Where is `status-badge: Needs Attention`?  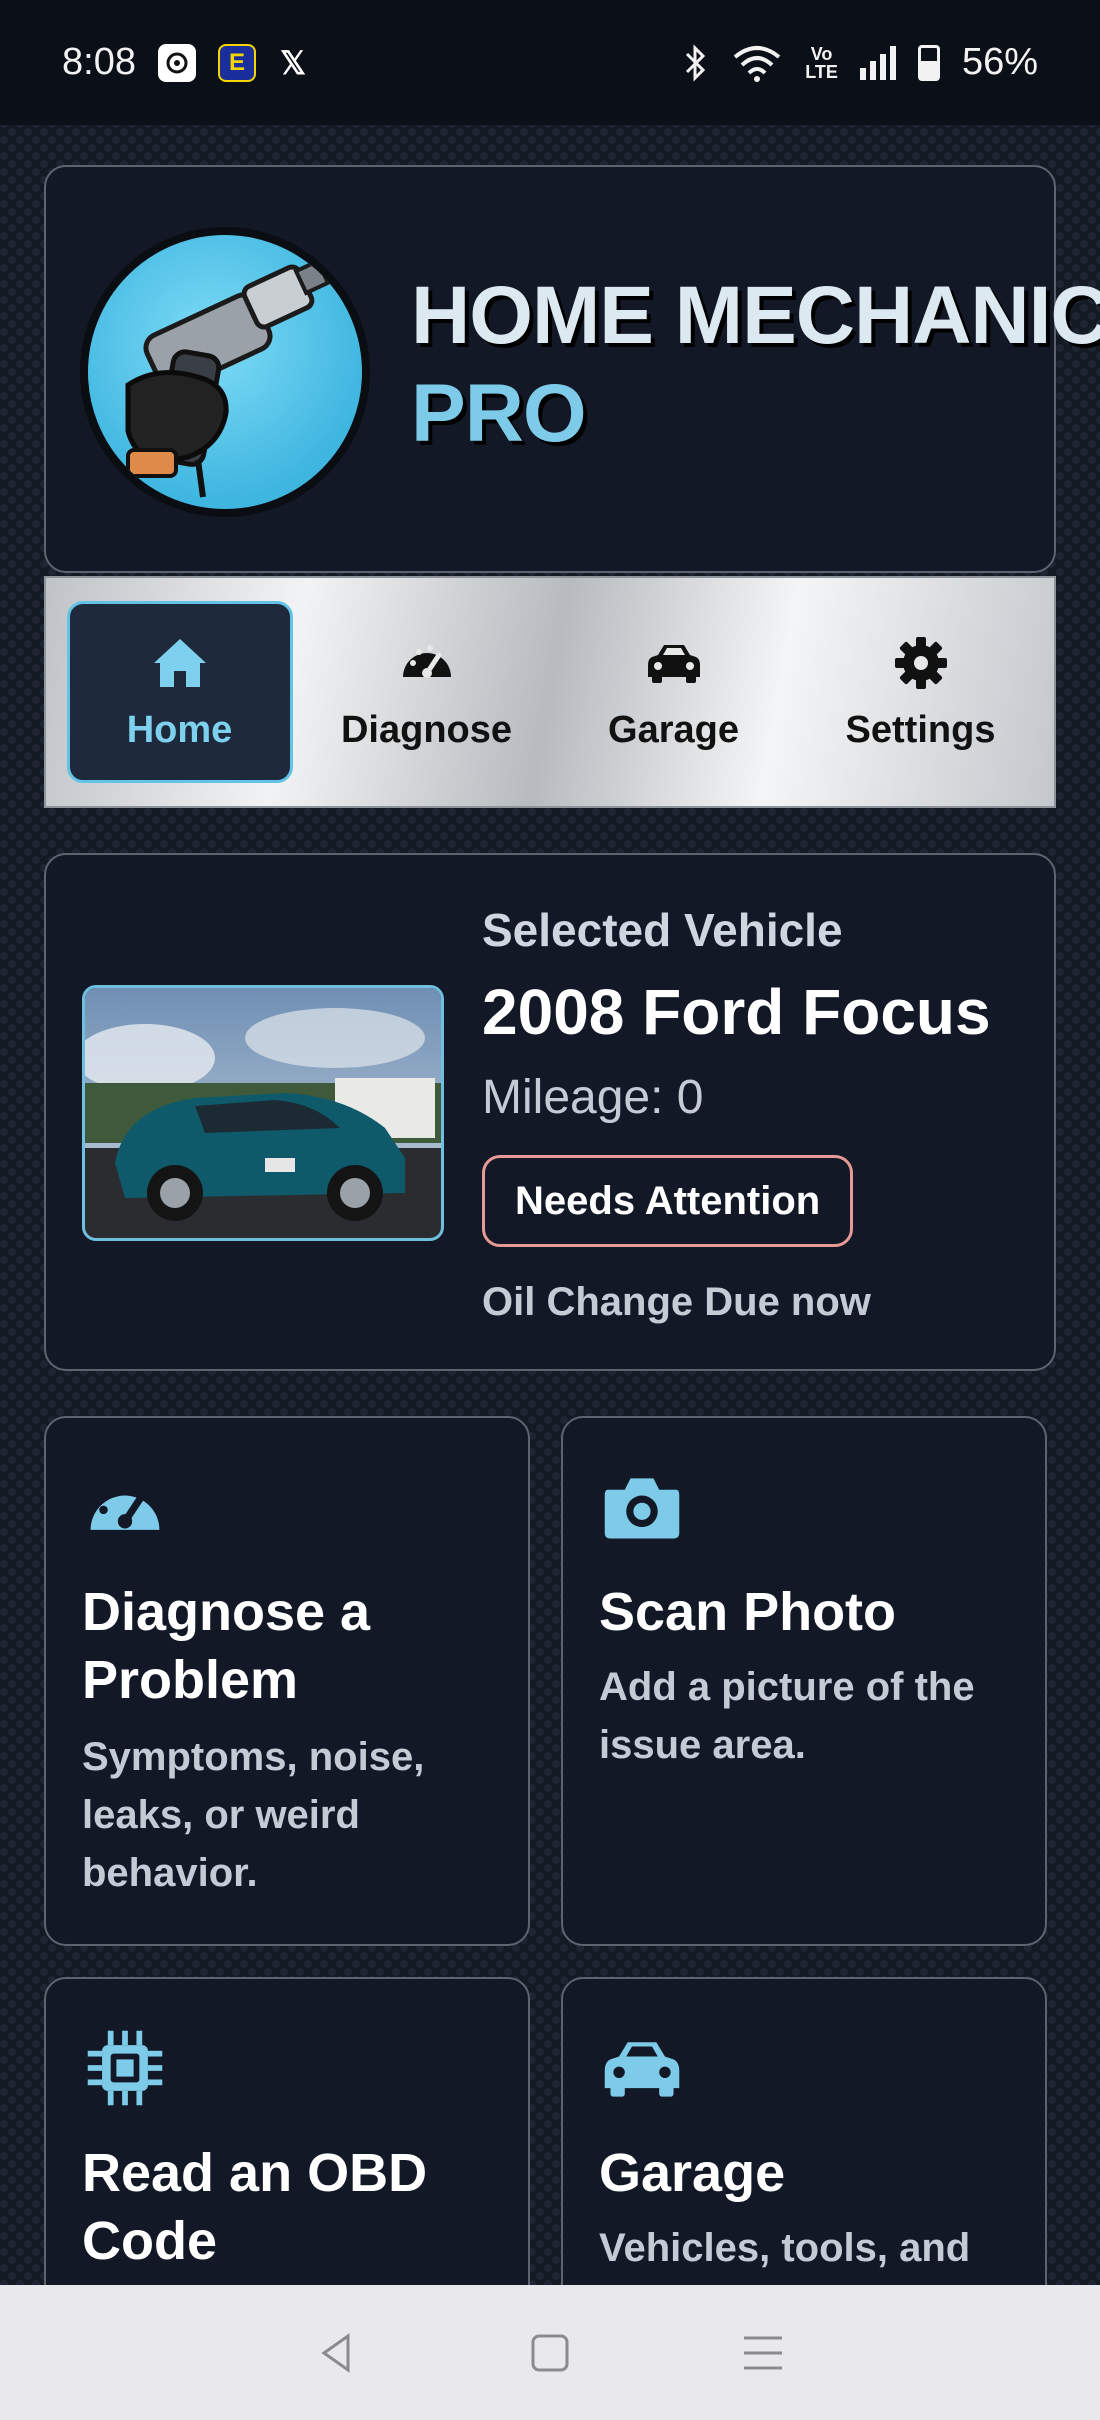
status-badge: Needs Attention is located at coordinates (668, 1201).